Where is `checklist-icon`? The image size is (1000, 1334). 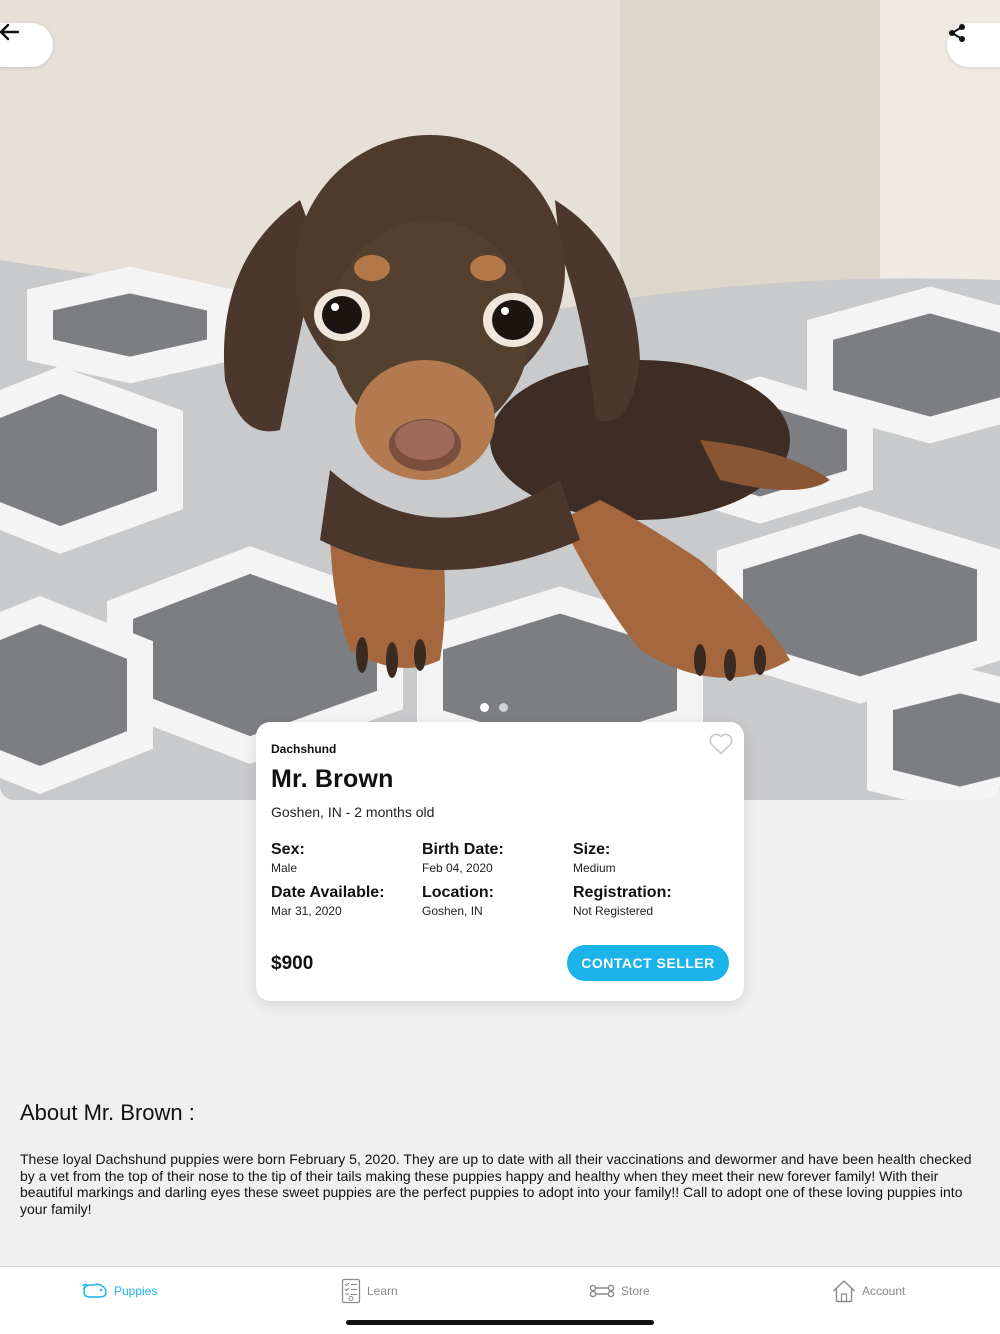
checklist-icon is located at coordinates (351, 1291).